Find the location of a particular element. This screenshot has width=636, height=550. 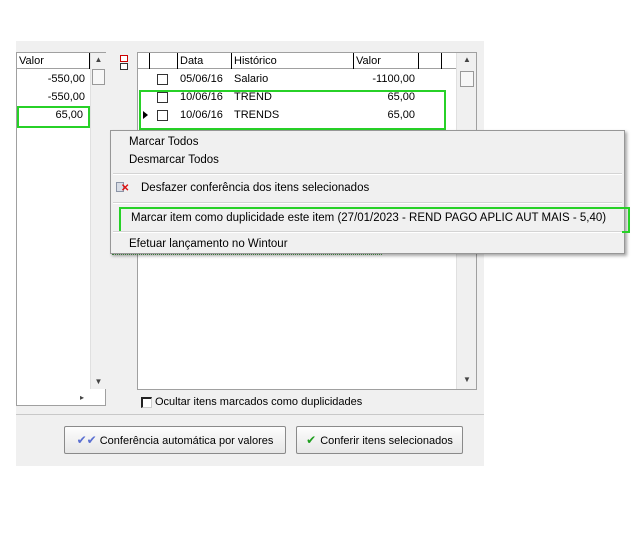

hide-duplicates-label: Ocultar itens marcados como duplicidades is located at coordinates (258, 402).